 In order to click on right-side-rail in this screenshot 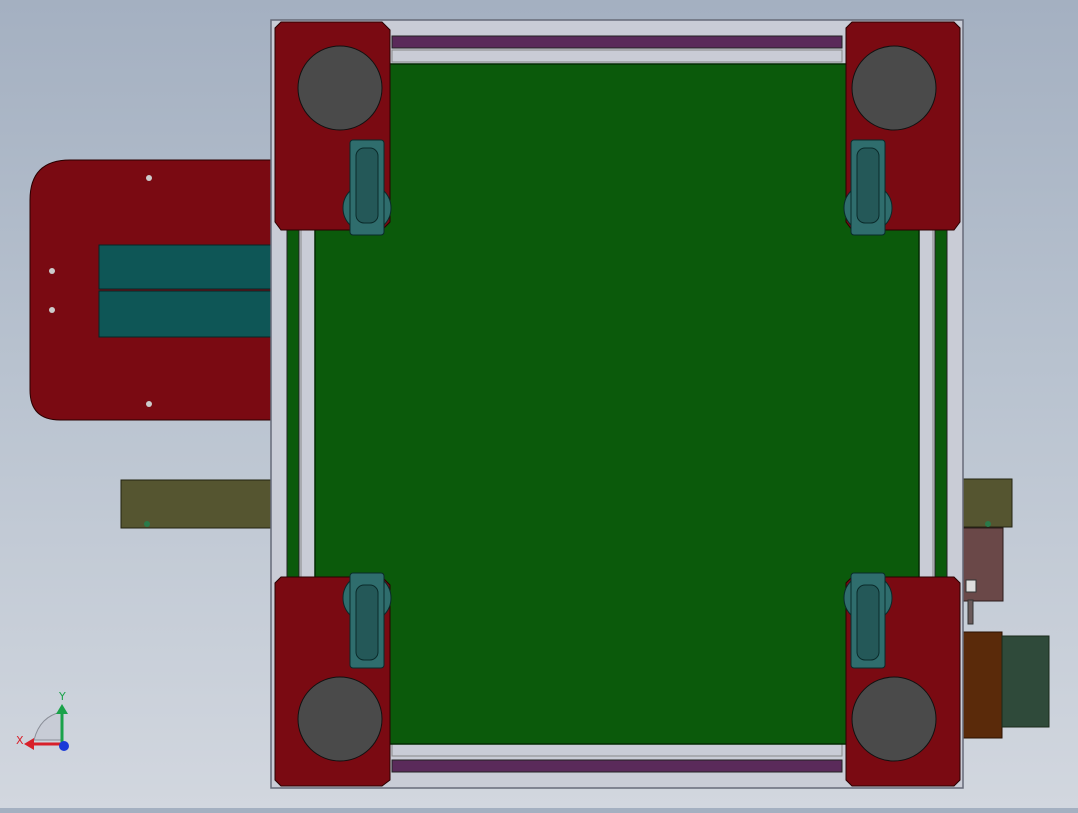, I will do `click(933, 403)`.